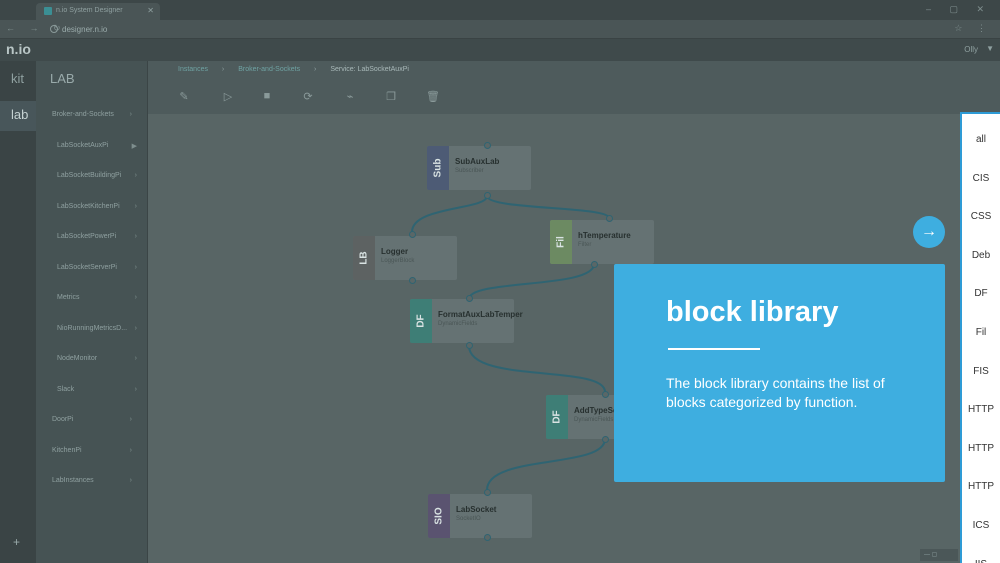 The image size is (1000, 563). I want to click on sidebar-item-label: KitchenPi, so click(67, 450).